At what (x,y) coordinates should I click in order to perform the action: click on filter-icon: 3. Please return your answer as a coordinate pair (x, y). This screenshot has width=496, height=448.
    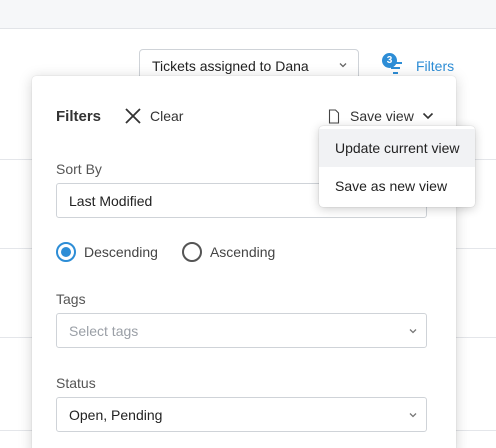
    Looking at the image, I should click on (393, 65).